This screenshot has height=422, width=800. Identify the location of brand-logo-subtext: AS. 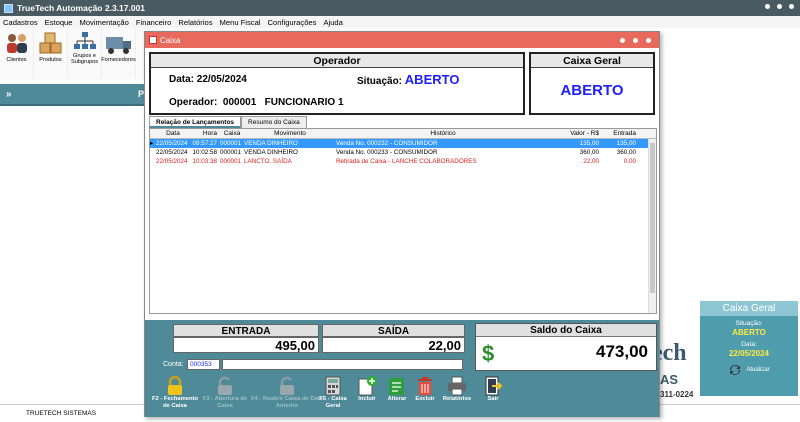
(669, 379).